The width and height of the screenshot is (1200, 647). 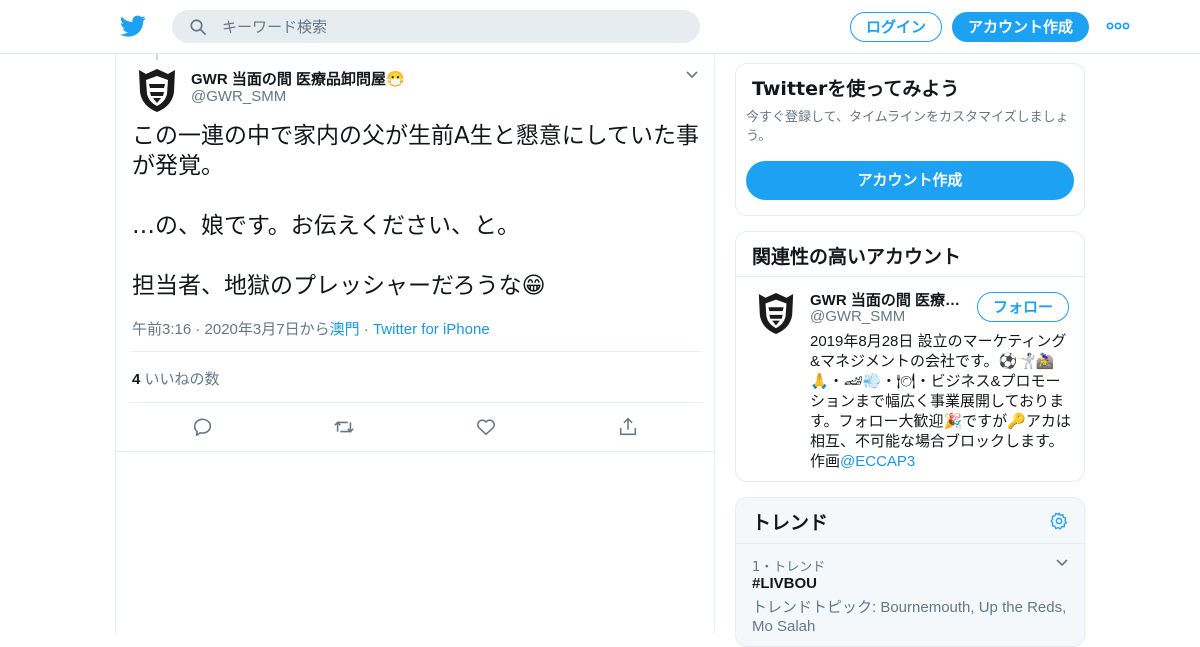 What do you see at coordinates (1020, 27) in the screenshot?
I see `signup-button: アカウント作成` at bounding box center [1020, 27].